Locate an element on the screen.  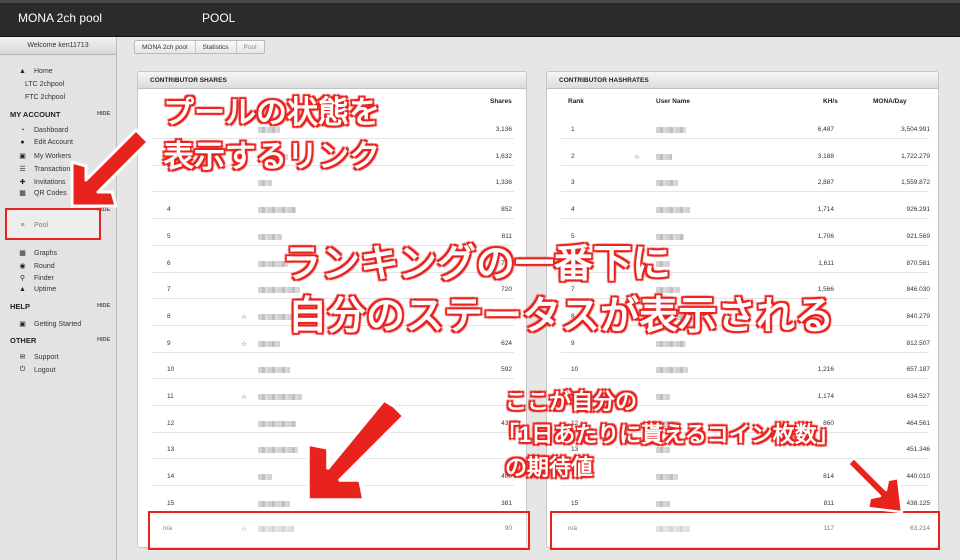
qr-icon: ▦ is located at coordinates (22, 193).